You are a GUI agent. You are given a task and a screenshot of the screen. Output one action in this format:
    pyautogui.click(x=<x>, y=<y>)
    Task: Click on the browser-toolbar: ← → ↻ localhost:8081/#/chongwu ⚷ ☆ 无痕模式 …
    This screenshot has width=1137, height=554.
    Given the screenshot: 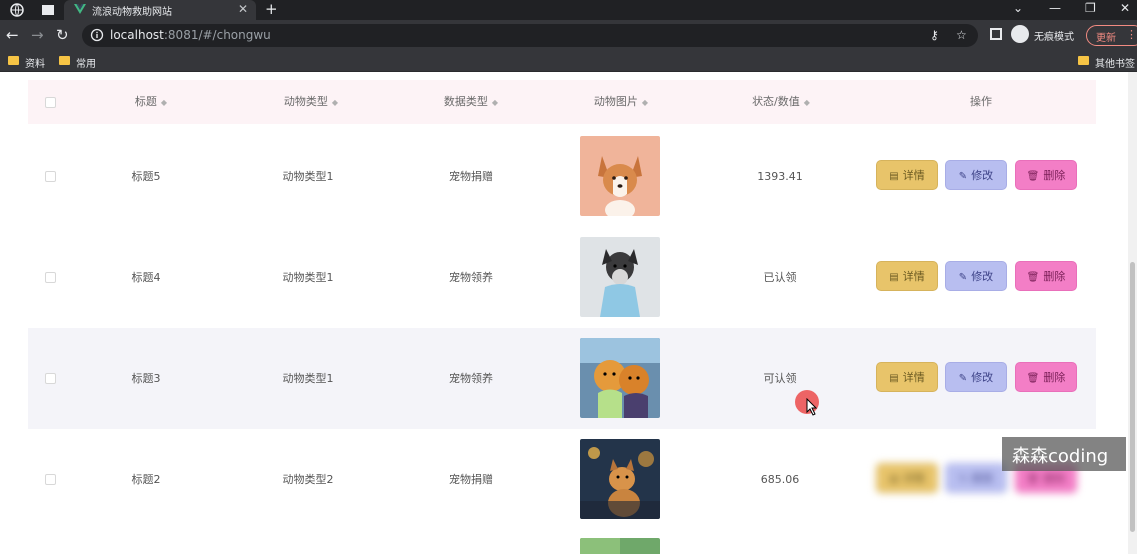 What is the action you would take?
    pyautogui.click(x=568, y=35)
    